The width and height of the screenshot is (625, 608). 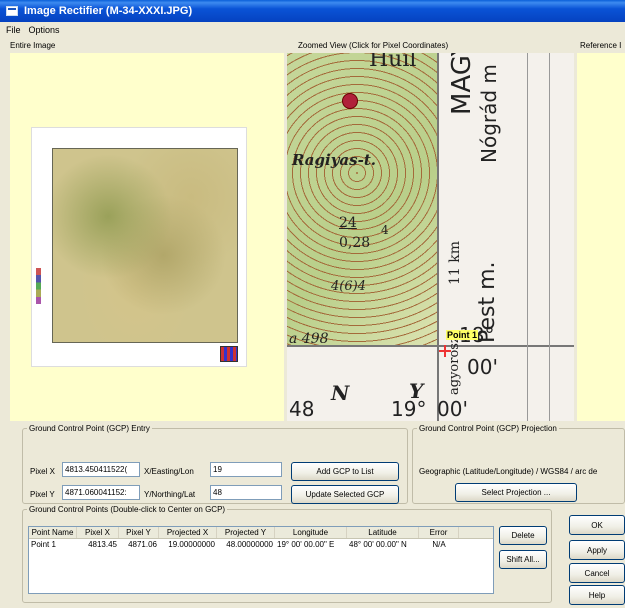 I want to click on cancel-button: Cancel, so click(x=597, y=573).